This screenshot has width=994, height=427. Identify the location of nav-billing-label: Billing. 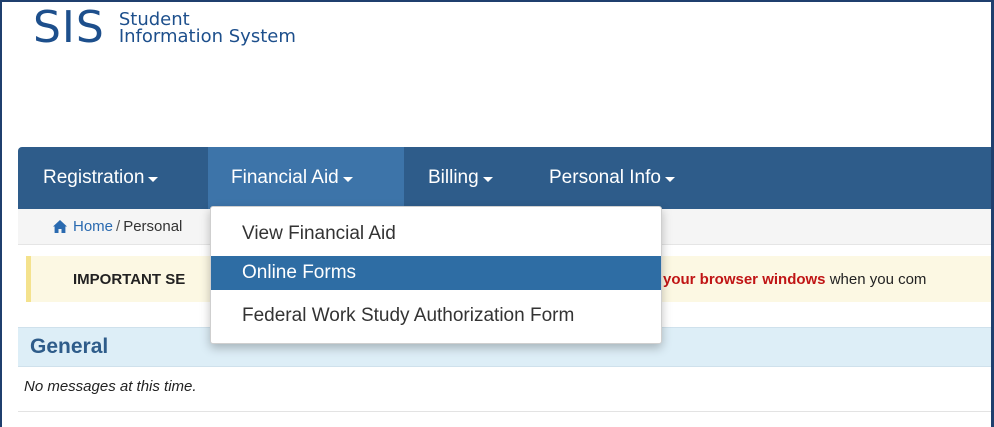
(453, 177).